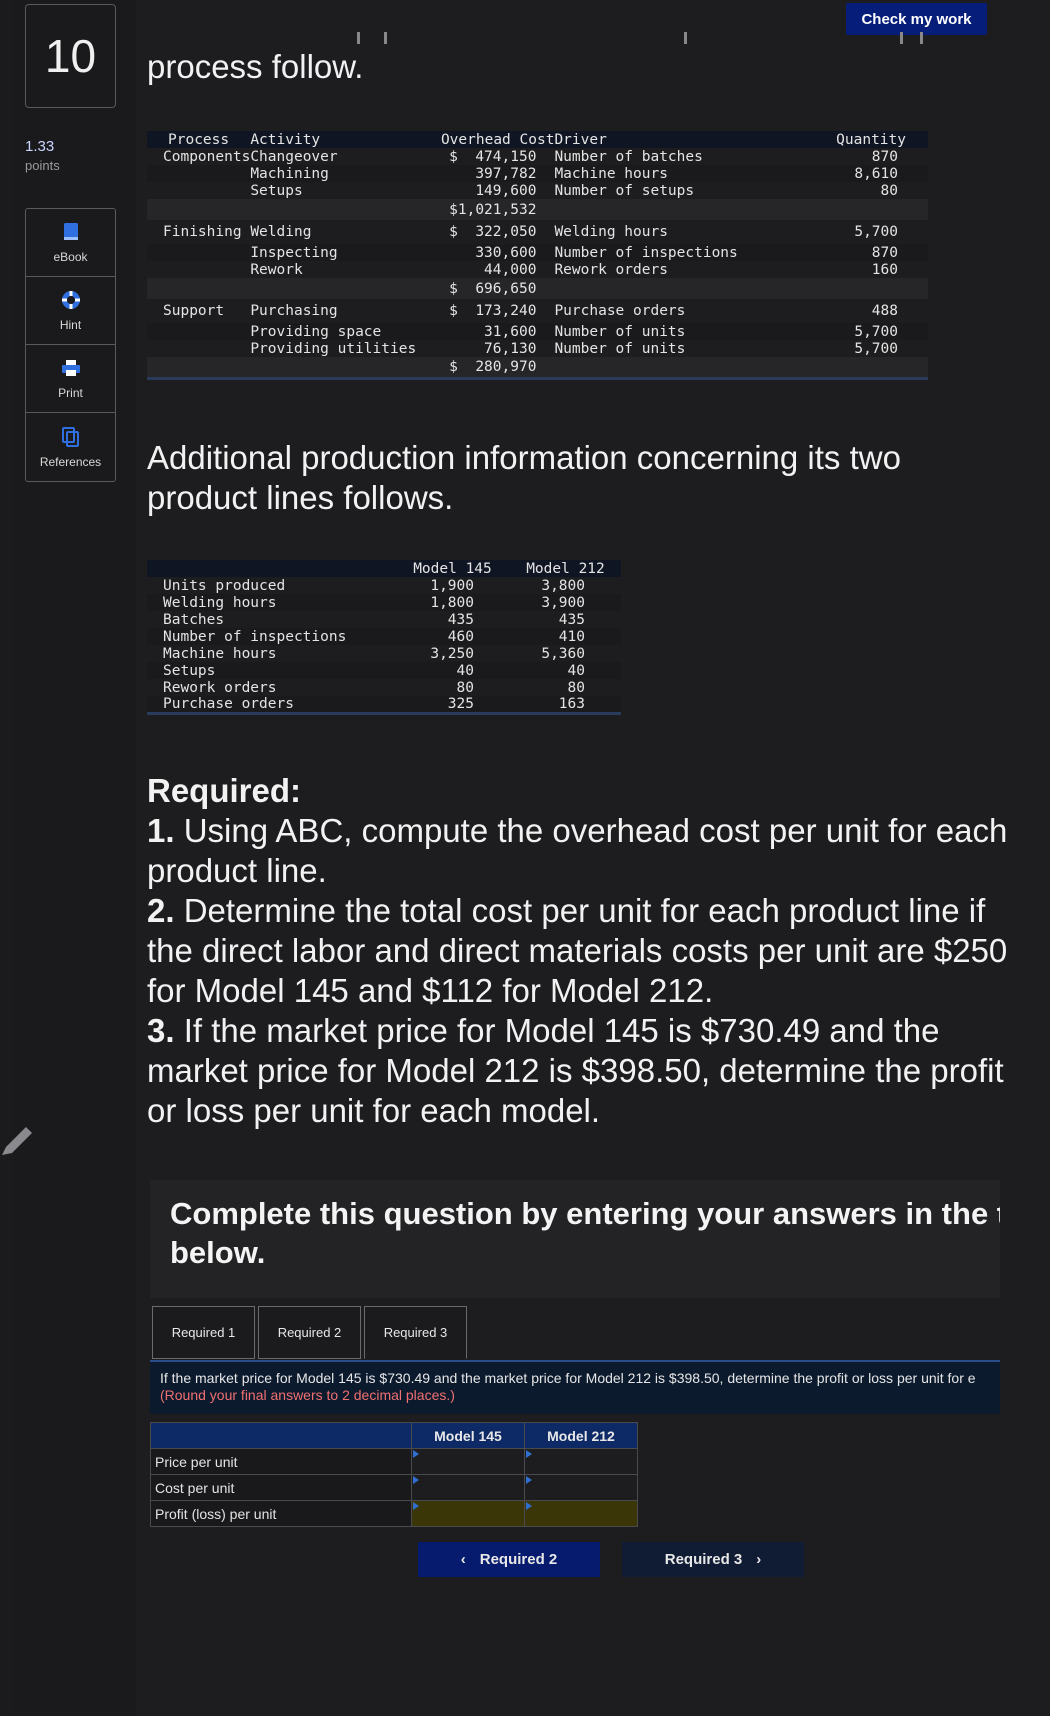 The height and width of the screenshot is (1716, 1050). I want to click on references-button: References, so click(70, 447).